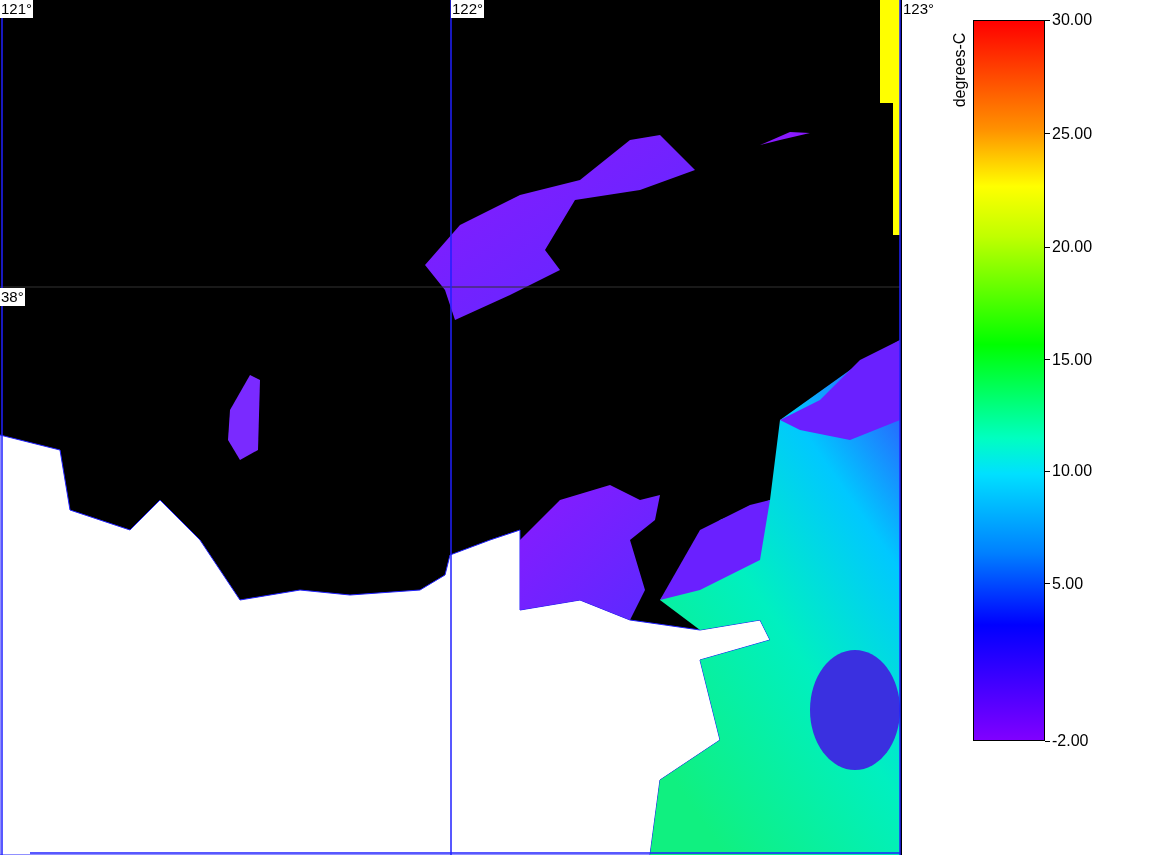  Describe the element at coordinates (468, 9) in the screenshot. I see `longitude-label: 122°` at that location.